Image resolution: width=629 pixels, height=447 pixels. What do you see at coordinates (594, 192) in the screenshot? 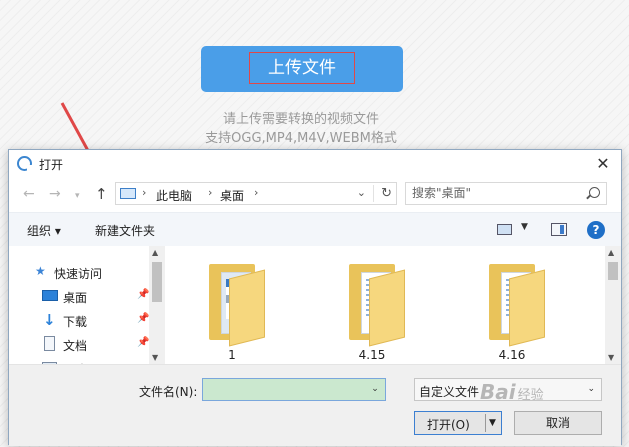
I see `search-icon` at bounding box center [594, 192].